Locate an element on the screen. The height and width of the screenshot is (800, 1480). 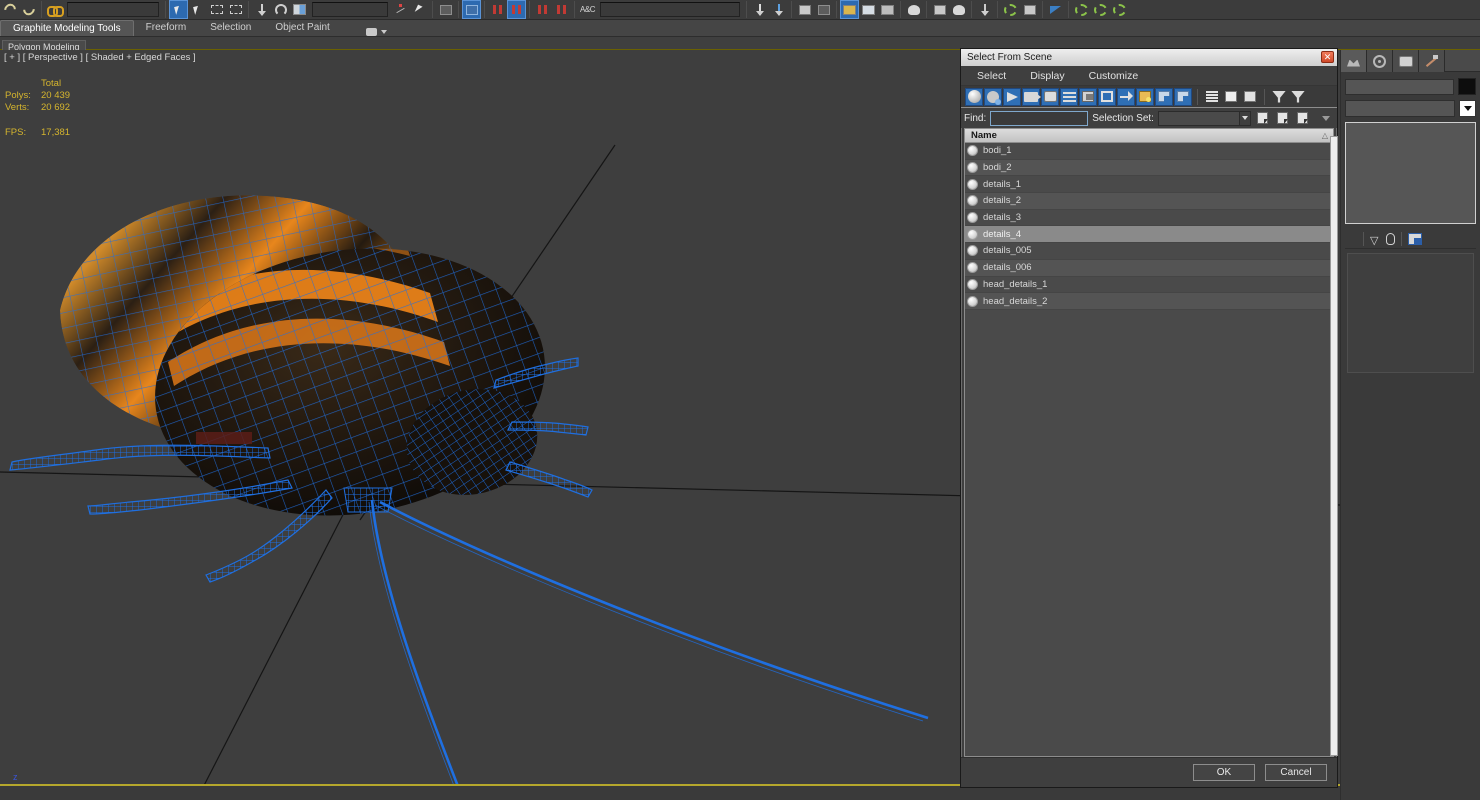
autodesk-share-icon is located at coordinates (1100, 9).